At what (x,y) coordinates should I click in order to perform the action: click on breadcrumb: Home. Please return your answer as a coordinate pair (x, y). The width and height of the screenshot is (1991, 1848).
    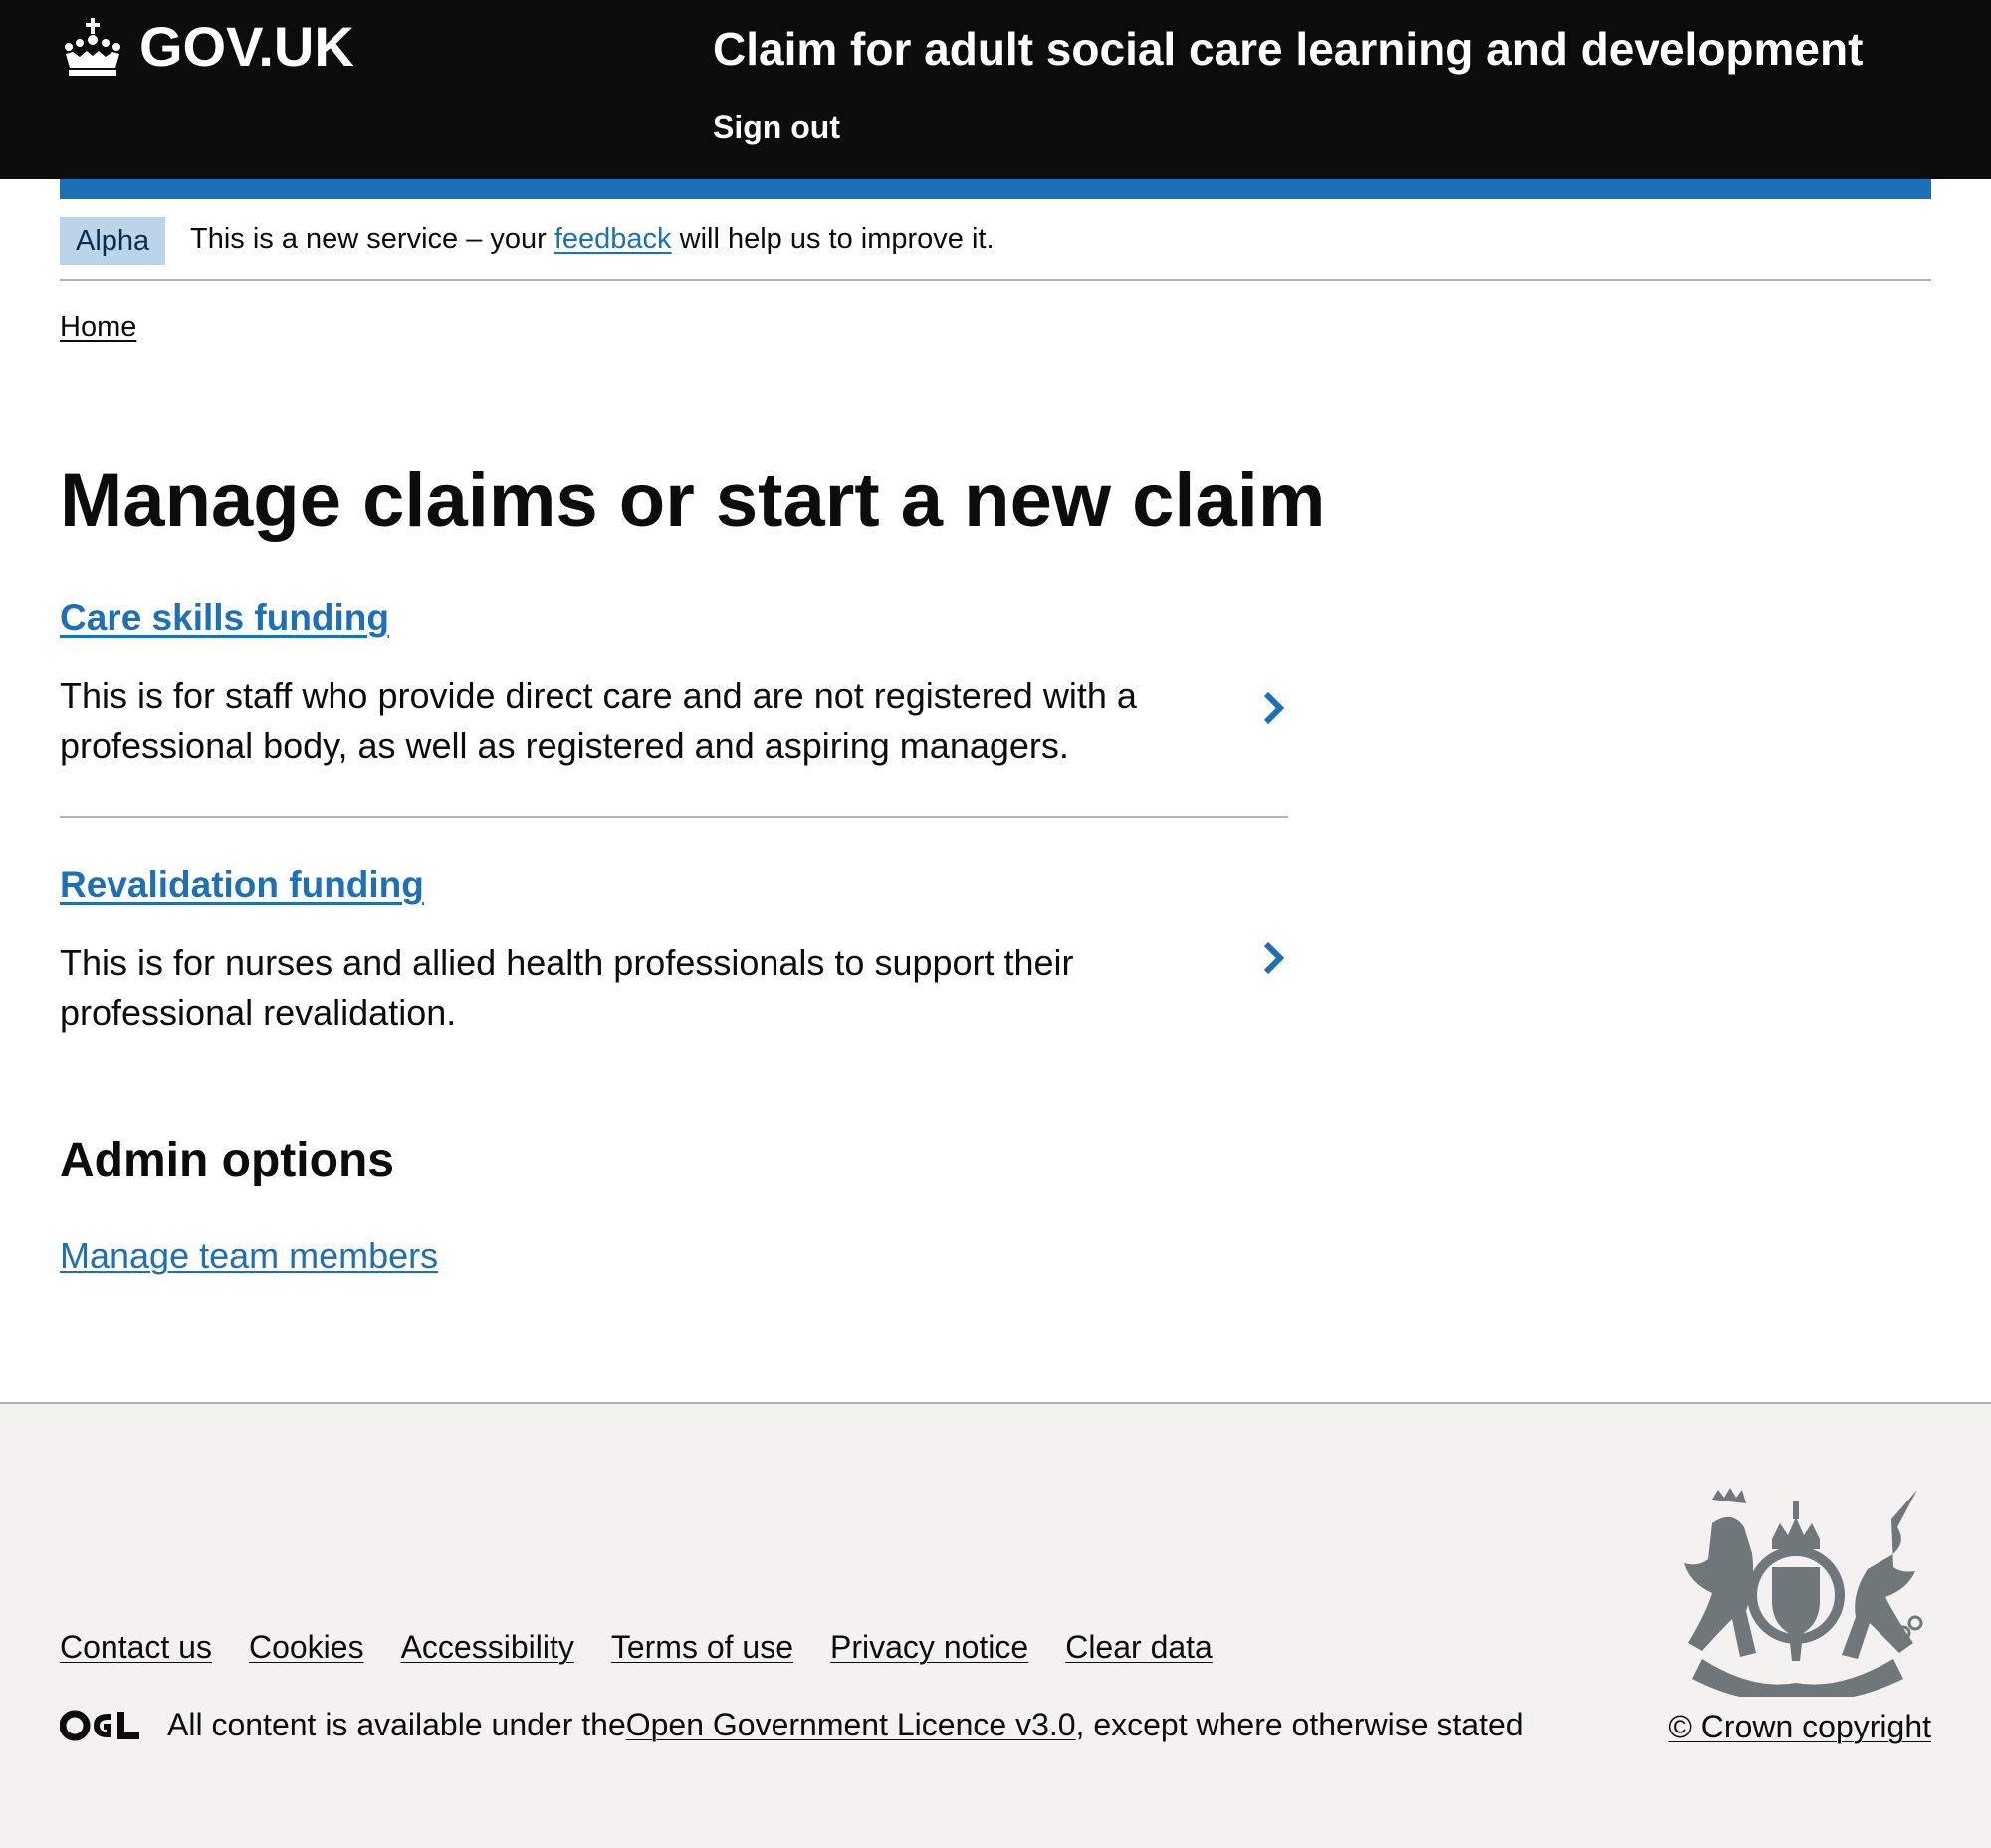
    Looking at the image, I should click on (98, 327).